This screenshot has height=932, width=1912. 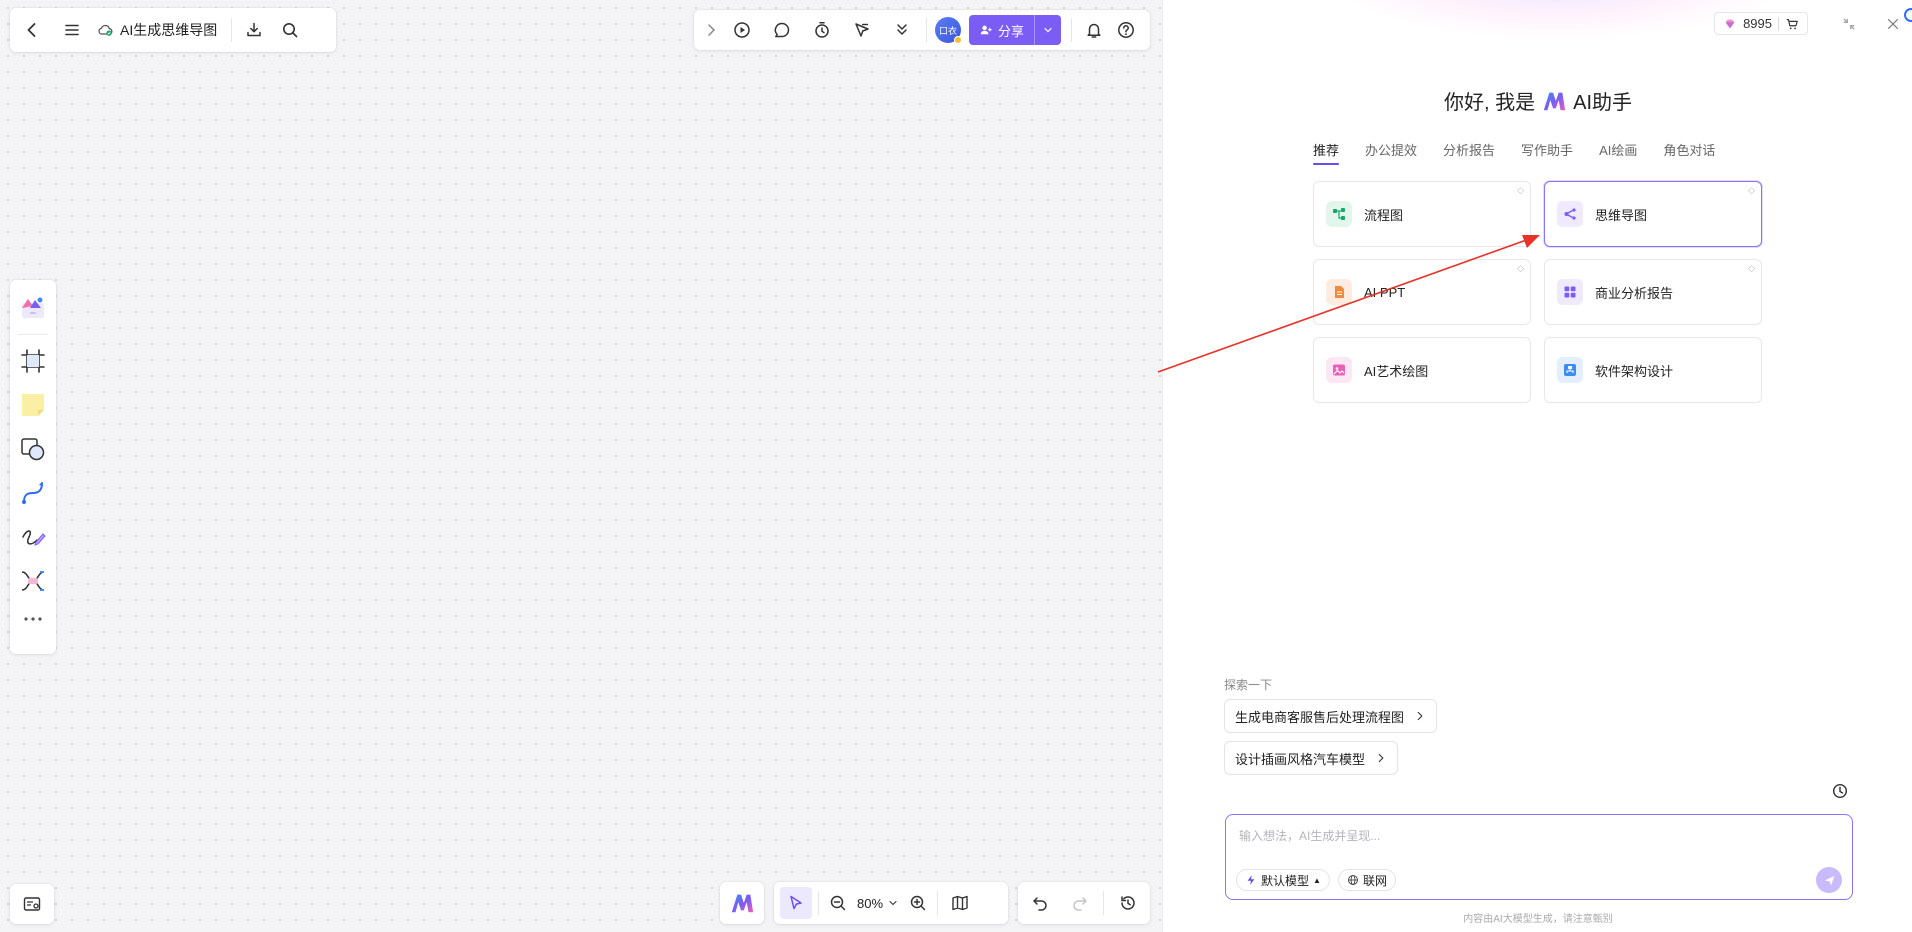 I want to click on minimize-button, so click(x=1849, y=24).